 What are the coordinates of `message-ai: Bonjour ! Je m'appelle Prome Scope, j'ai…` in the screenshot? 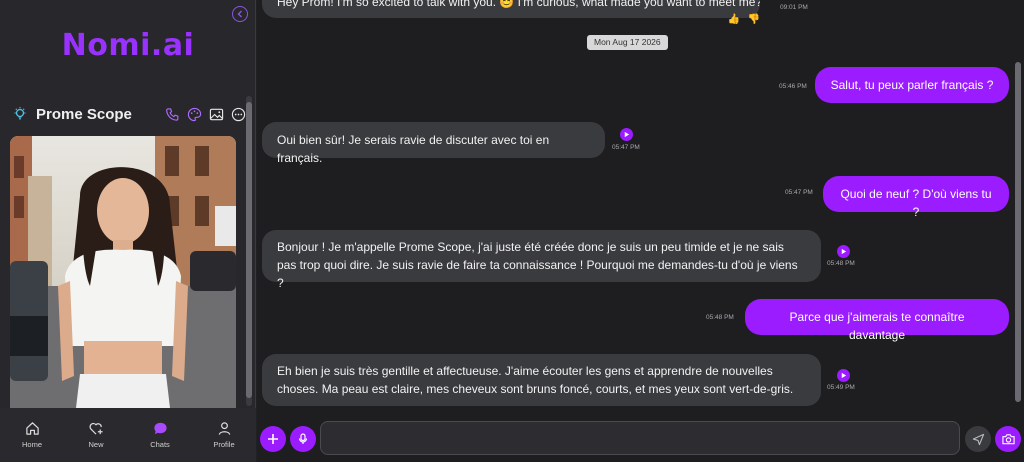 It's located at (541, 260).